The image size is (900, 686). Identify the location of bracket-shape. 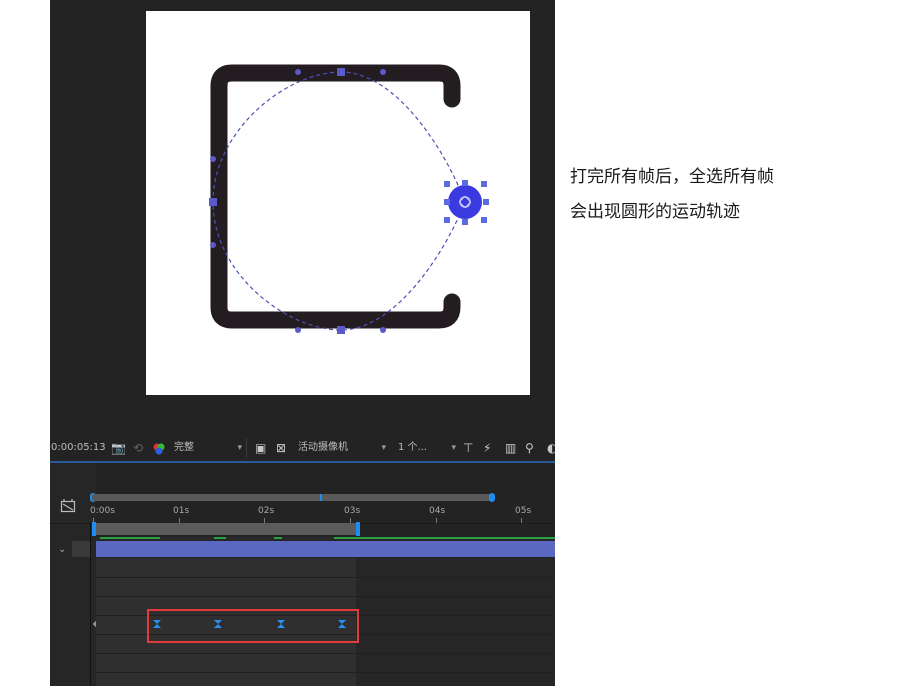
(335, 196).